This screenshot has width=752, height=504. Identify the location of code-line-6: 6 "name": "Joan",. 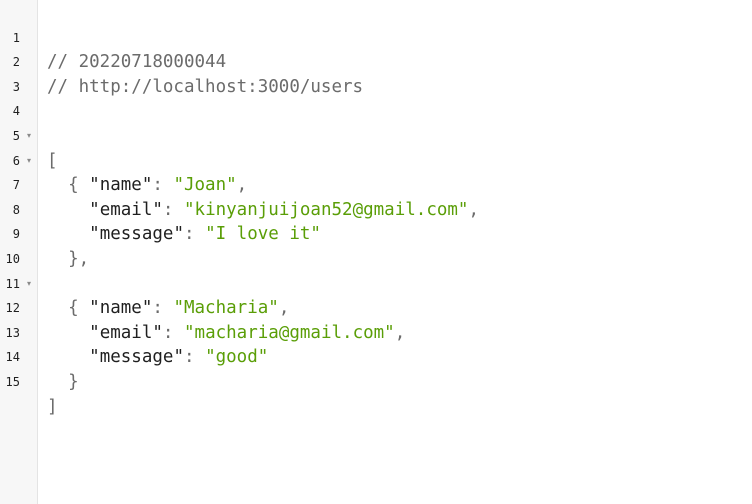
(376, 160).